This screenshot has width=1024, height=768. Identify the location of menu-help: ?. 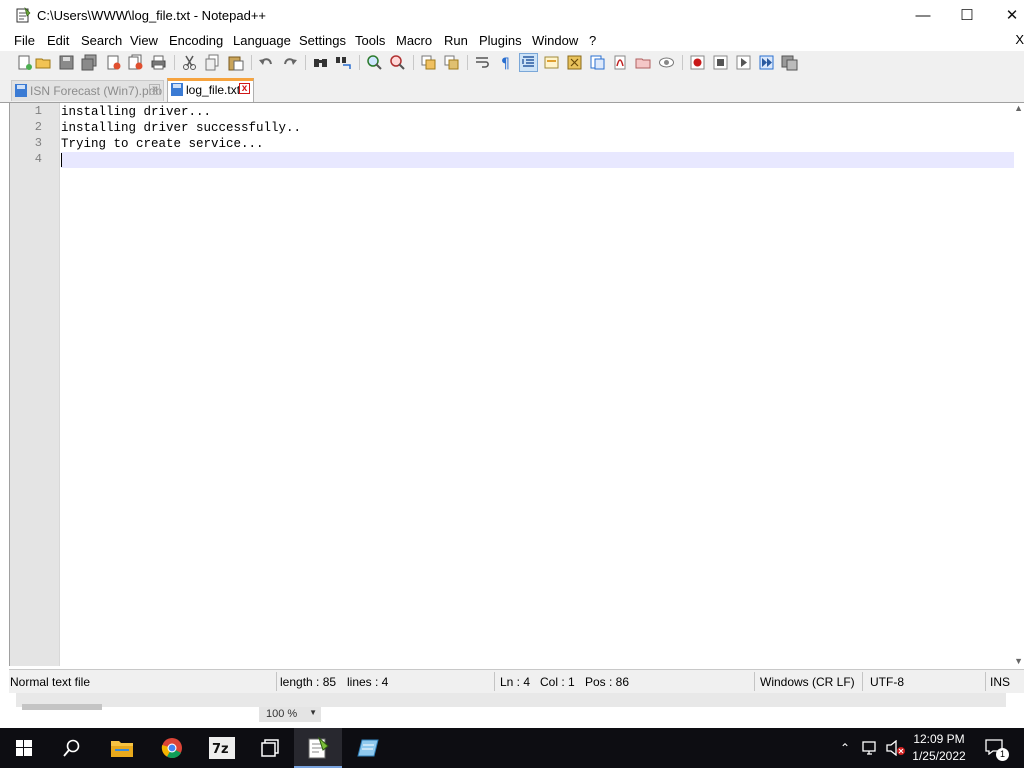
(592, 40).